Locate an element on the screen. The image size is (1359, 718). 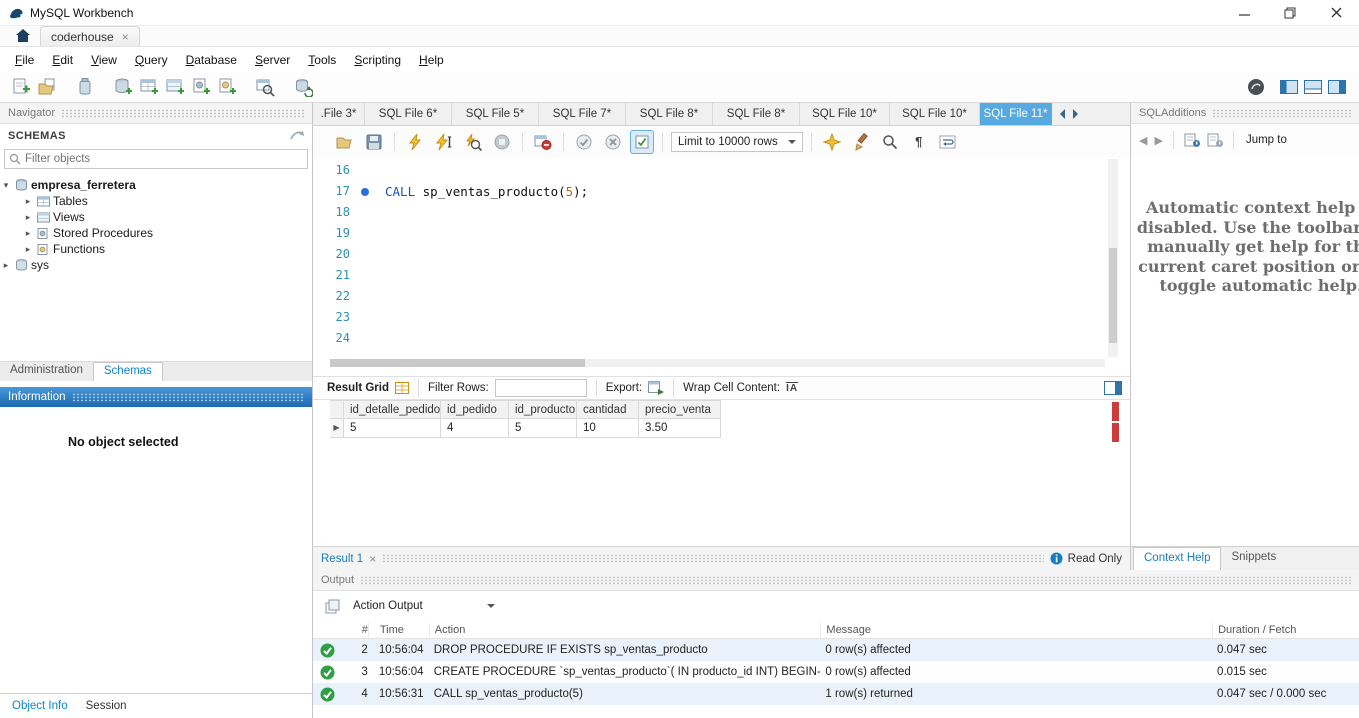
jump-to-button: Jump to is located at coordinates (1266, 140).